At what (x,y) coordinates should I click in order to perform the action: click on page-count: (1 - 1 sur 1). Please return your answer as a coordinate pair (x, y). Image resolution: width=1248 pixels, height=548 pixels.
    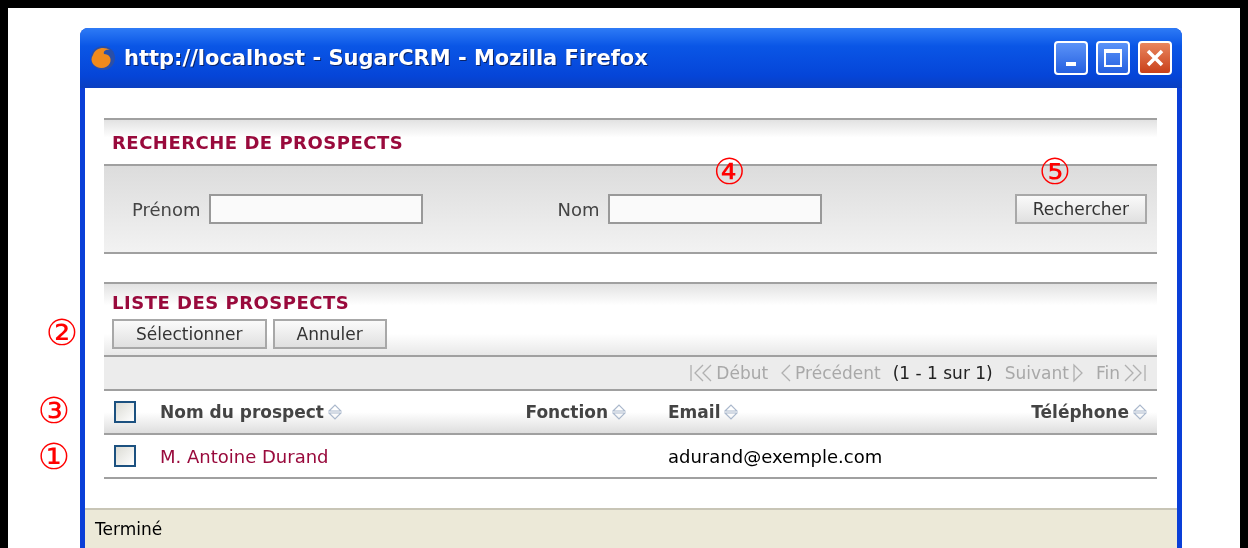
    Looking at the image, I should click on (942, 373).